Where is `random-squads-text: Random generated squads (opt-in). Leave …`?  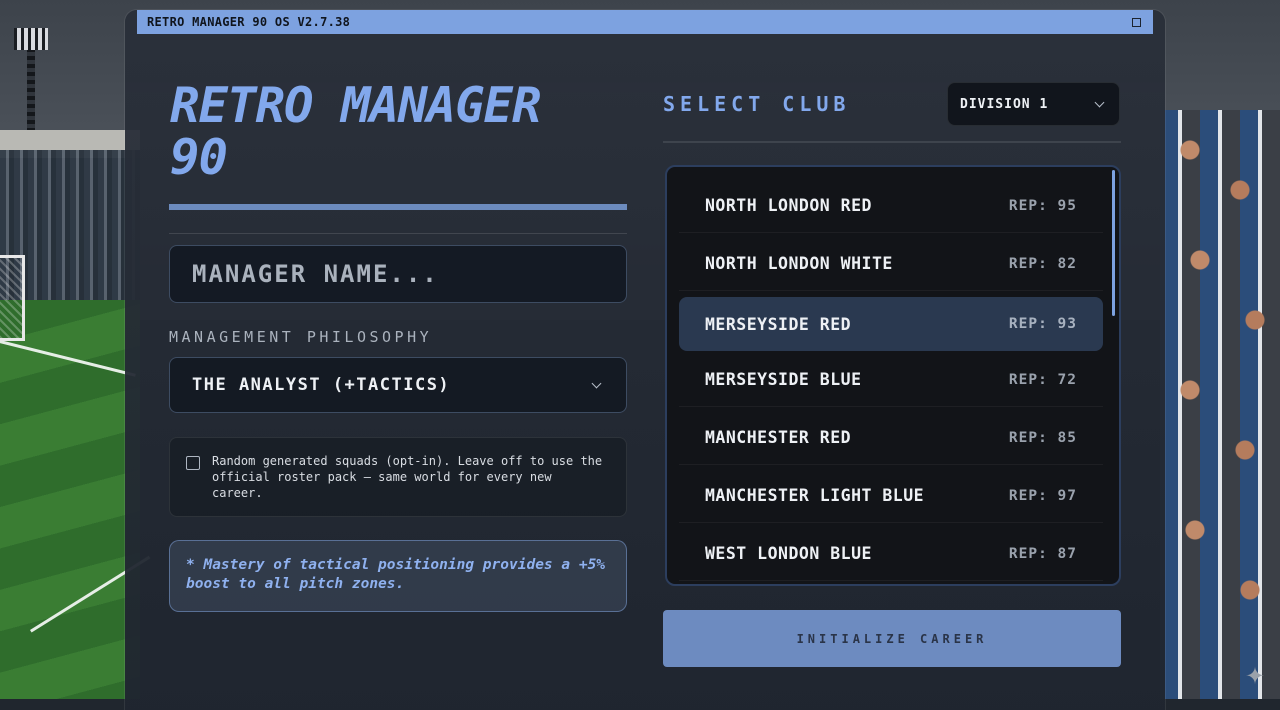 random-squads-text: Random generated squads (opt-in). Leave … is located at coordinates (407, 477).